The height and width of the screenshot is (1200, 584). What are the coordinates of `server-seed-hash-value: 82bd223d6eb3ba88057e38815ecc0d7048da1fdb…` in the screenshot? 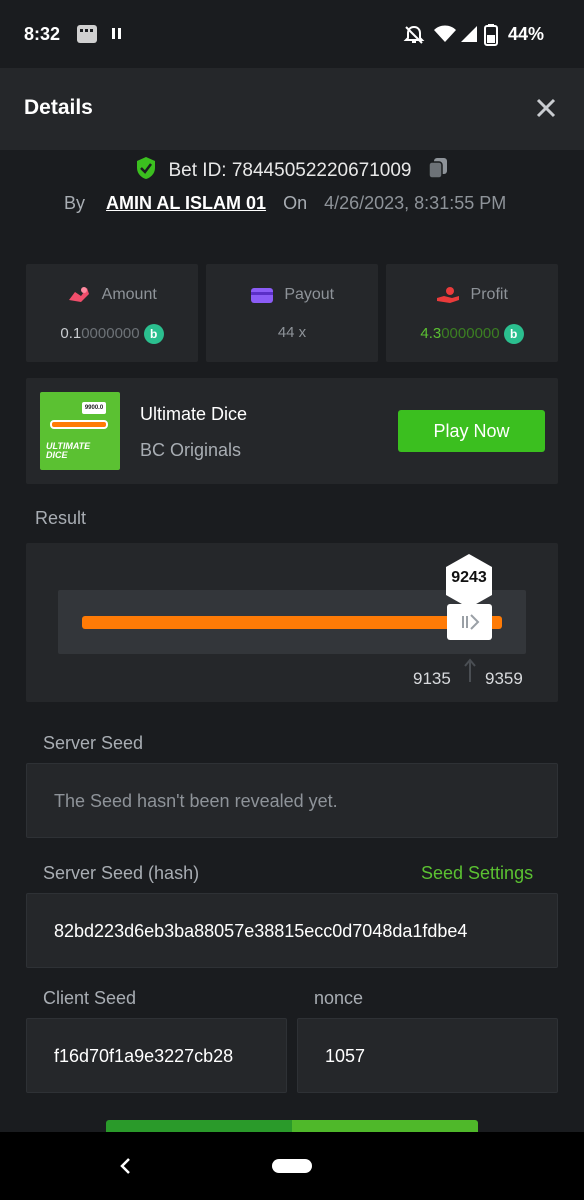 It's located at (261, 931).